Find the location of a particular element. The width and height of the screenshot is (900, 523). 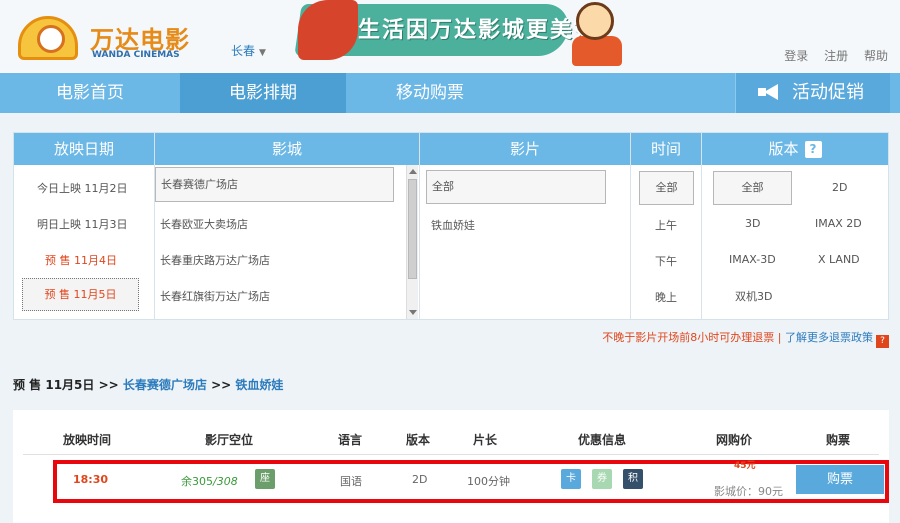

online-price: 45元 is located at coordinates (745, 466).